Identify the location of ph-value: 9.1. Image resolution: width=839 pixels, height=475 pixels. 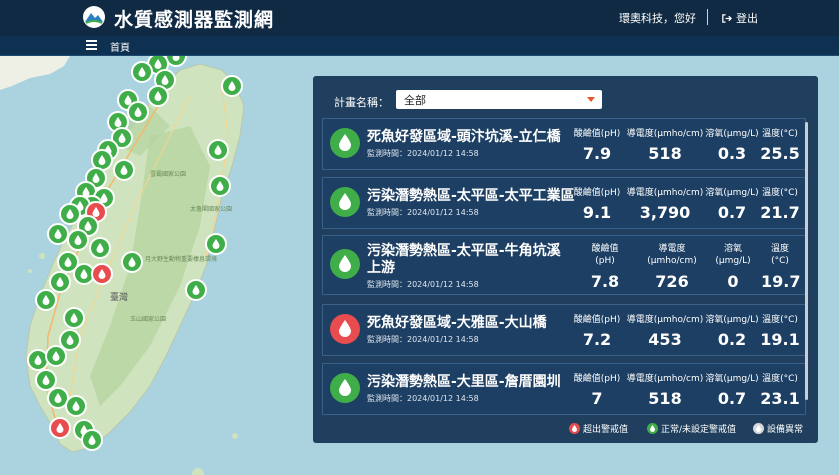
(597, 212).